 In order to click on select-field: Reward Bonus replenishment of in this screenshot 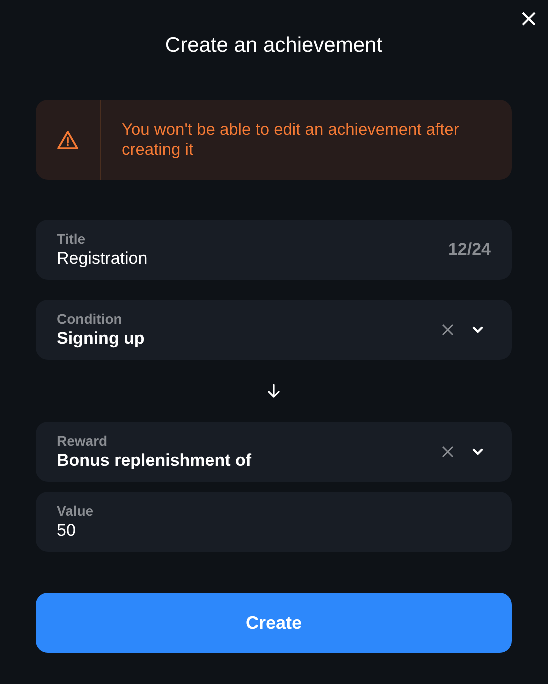, I will do `click(274, 452)`.